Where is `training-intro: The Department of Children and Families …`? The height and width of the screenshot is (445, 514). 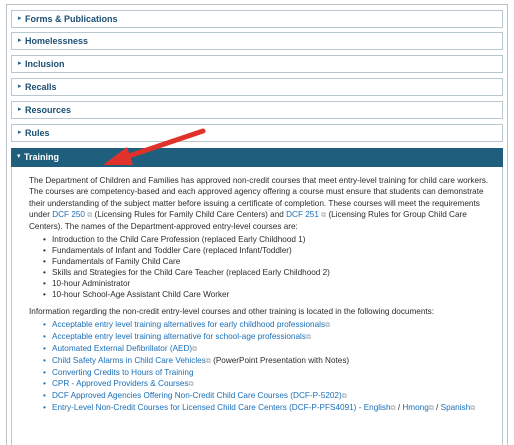
training-intro: The Department of Children and Families … is located at coordinates (260, 203).